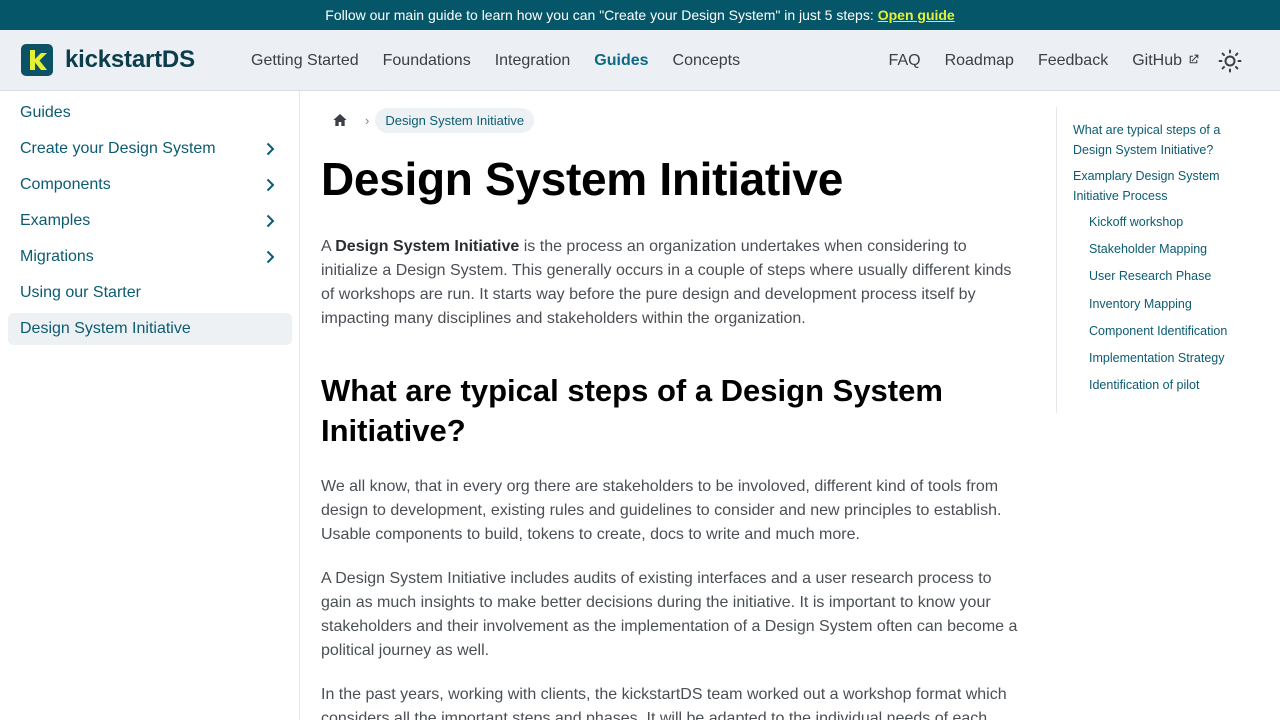 The width and height of the screenshot is (1280, 720). Describe the element at coordinates (57, 256) in the screenshot. I see `sidebar-item-label: Migrations` at that location.